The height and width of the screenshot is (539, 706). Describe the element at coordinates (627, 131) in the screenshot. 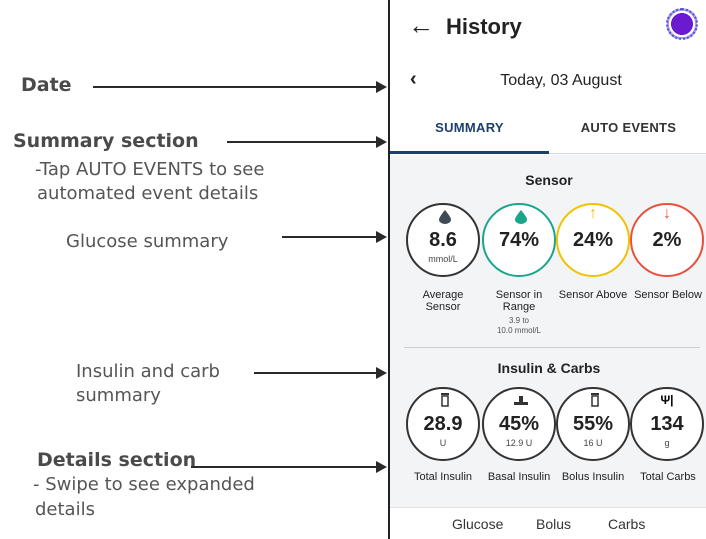

I see `tab-auto-events: AUTO EVENTS` at that location.